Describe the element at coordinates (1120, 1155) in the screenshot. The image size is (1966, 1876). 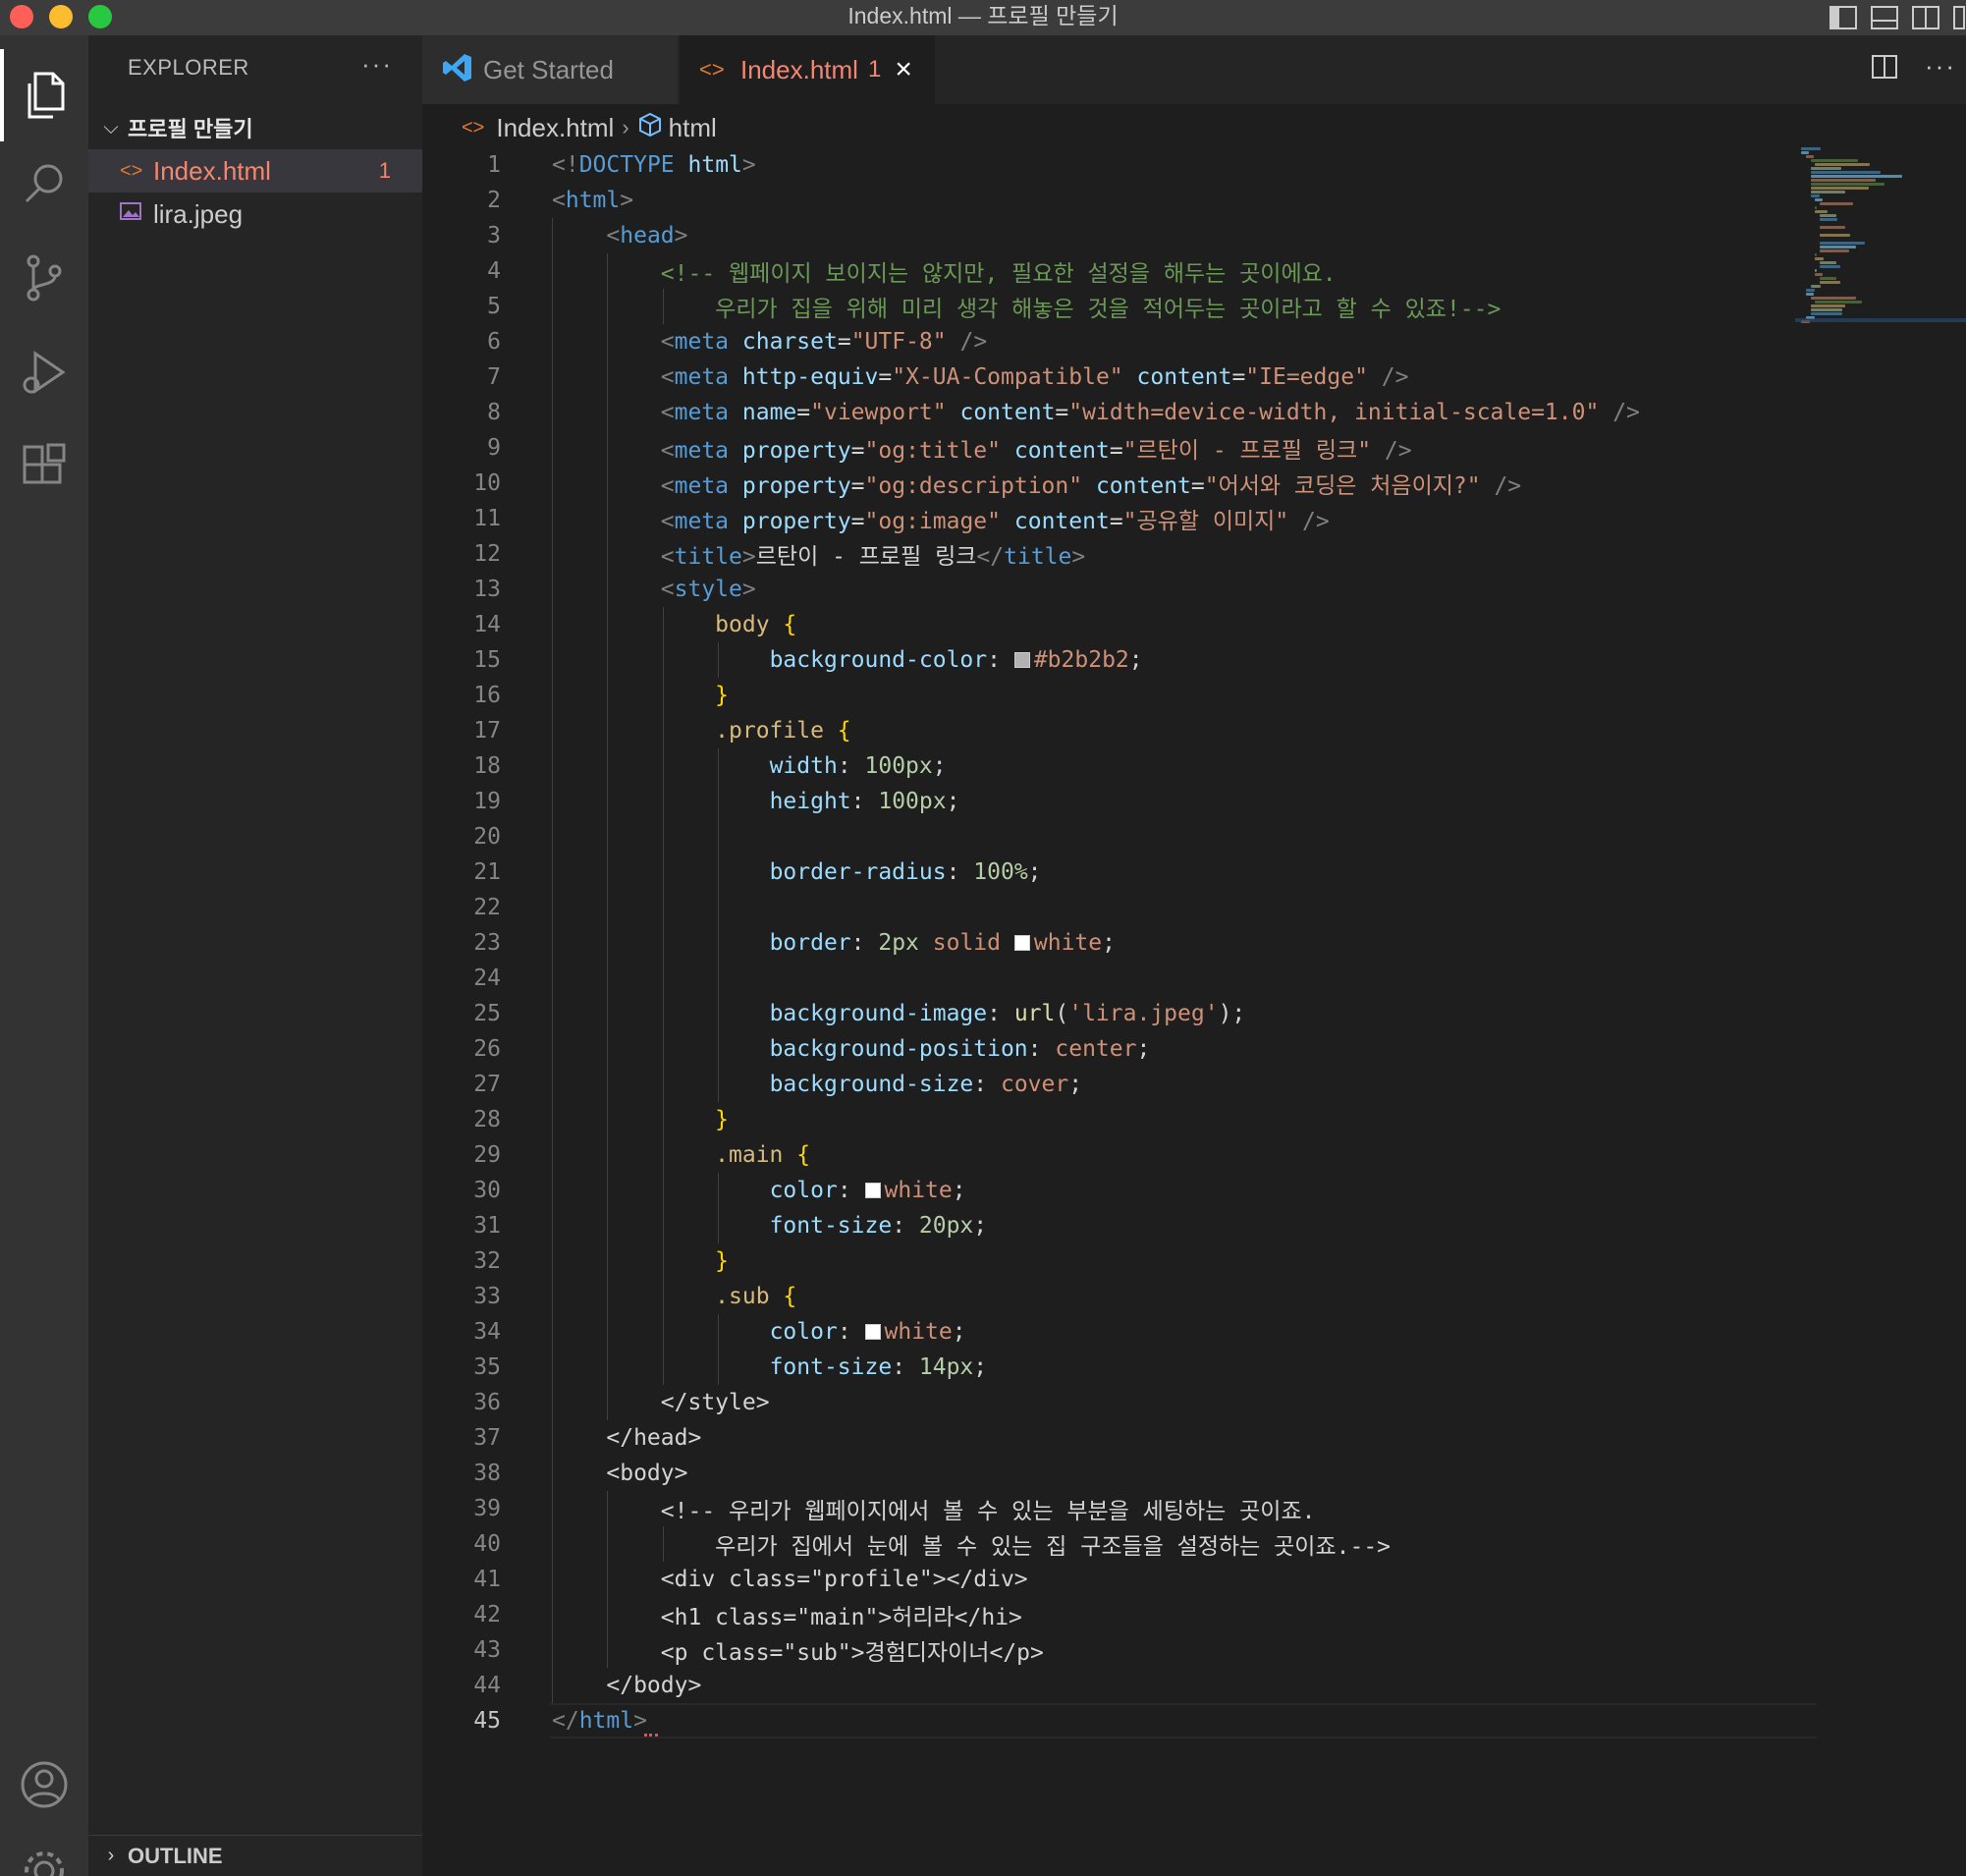
I see `code-line: 29 .main {` at that location.